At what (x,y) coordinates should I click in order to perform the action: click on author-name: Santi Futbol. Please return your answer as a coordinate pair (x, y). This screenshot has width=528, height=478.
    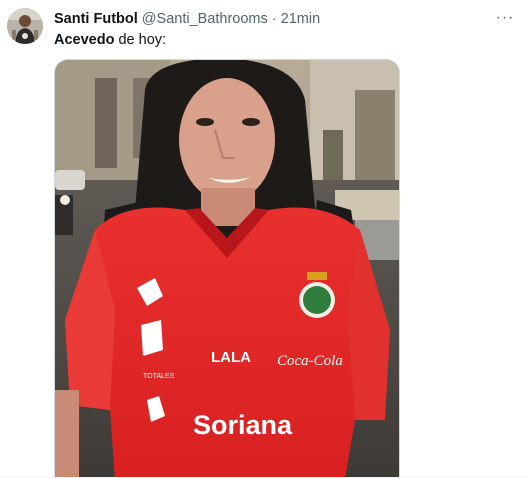
    Looking at the image, I should click on (96, 19).